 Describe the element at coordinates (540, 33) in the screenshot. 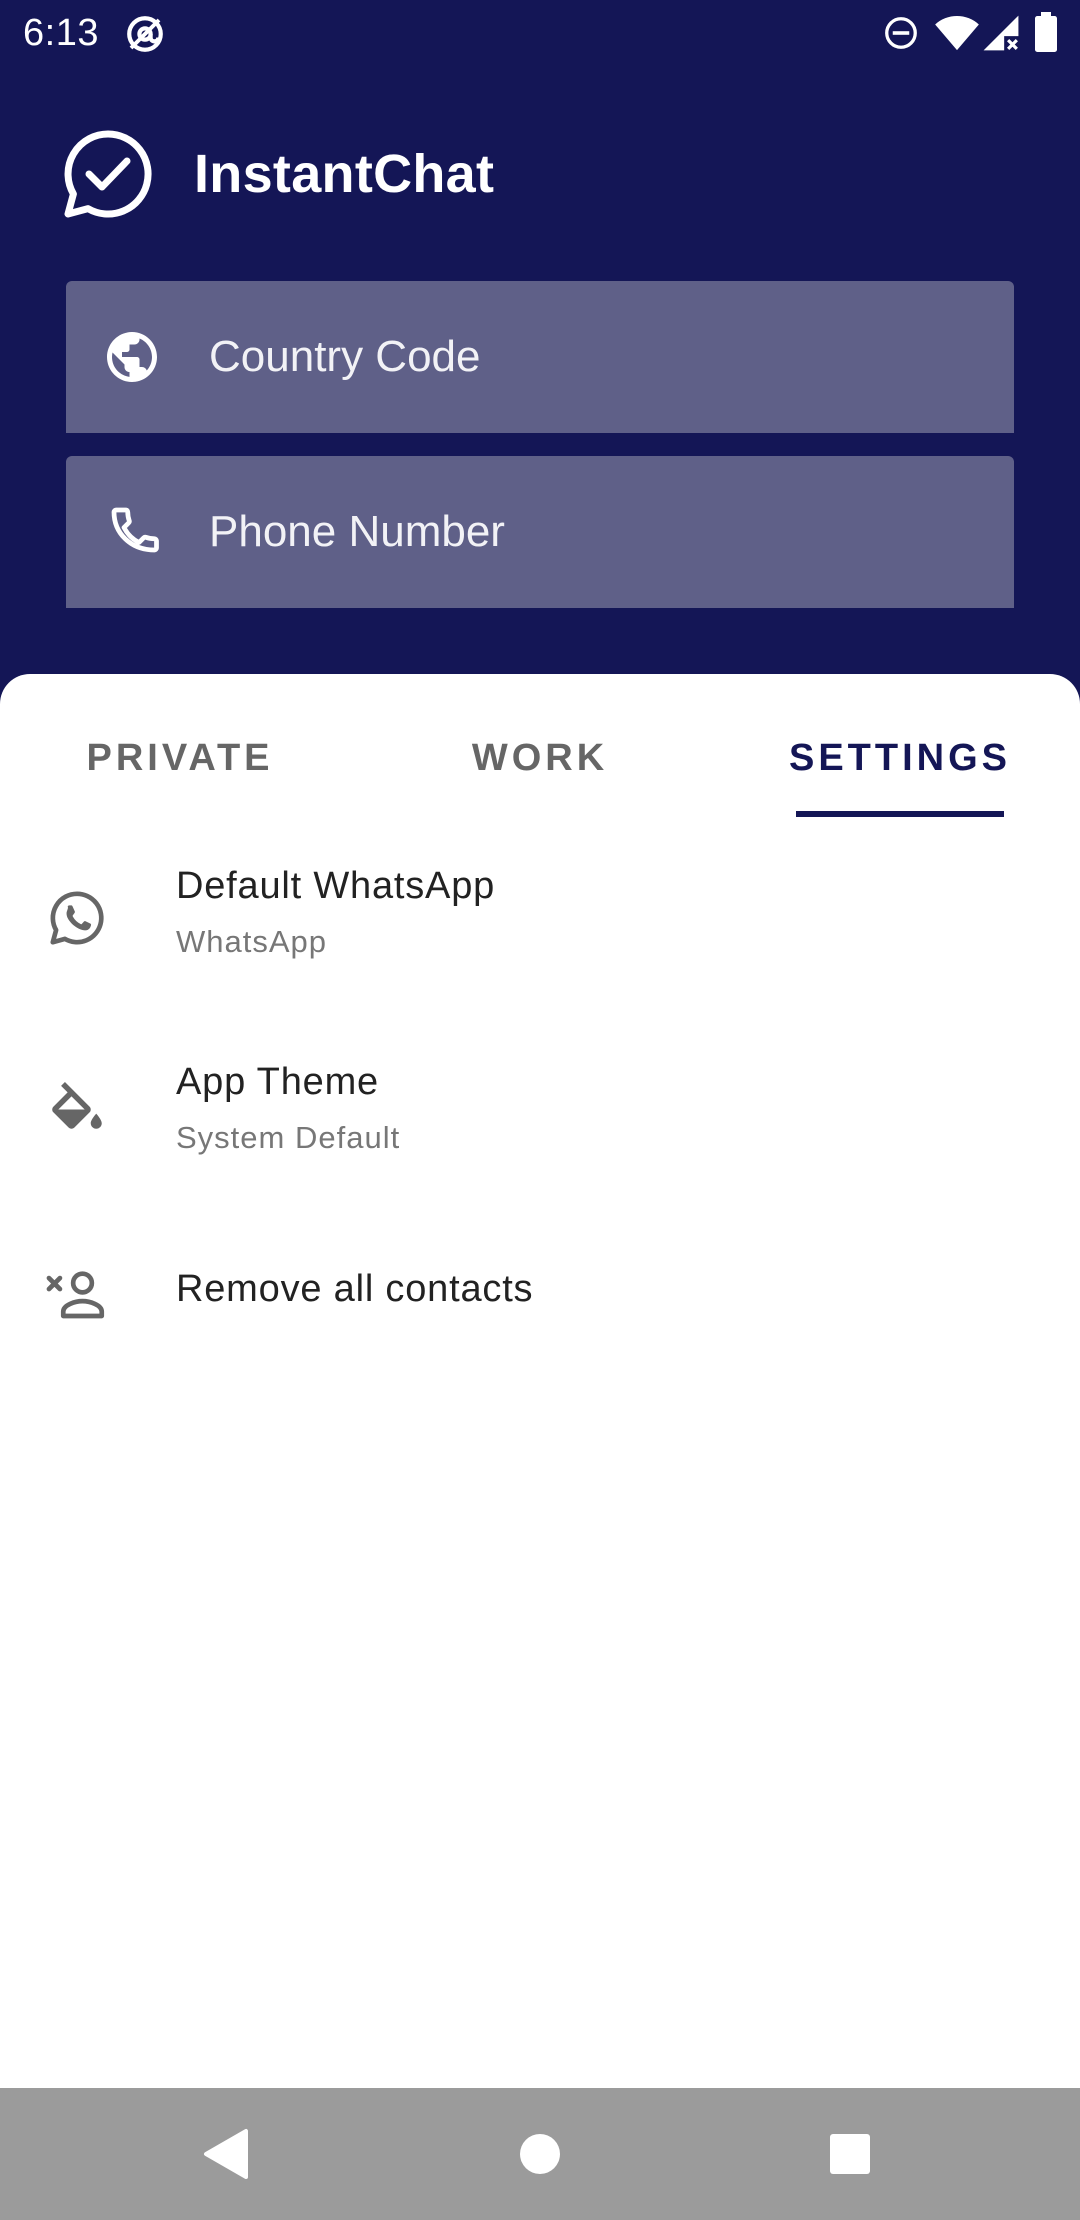

I see `status-bar: 6:13` at that location.